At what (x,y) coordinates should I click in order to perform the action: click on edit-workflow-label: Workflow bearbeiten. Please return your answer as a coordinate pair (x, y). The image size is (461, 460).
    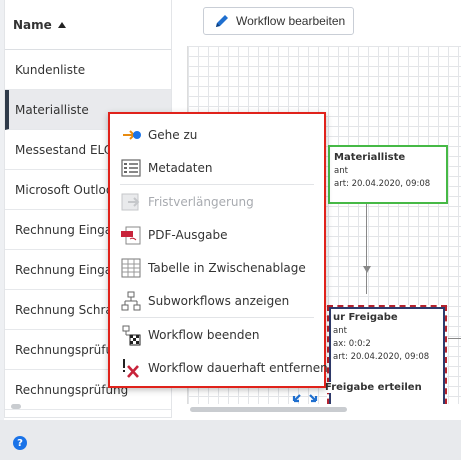
    Looking at the image, I should click on (291, 21).